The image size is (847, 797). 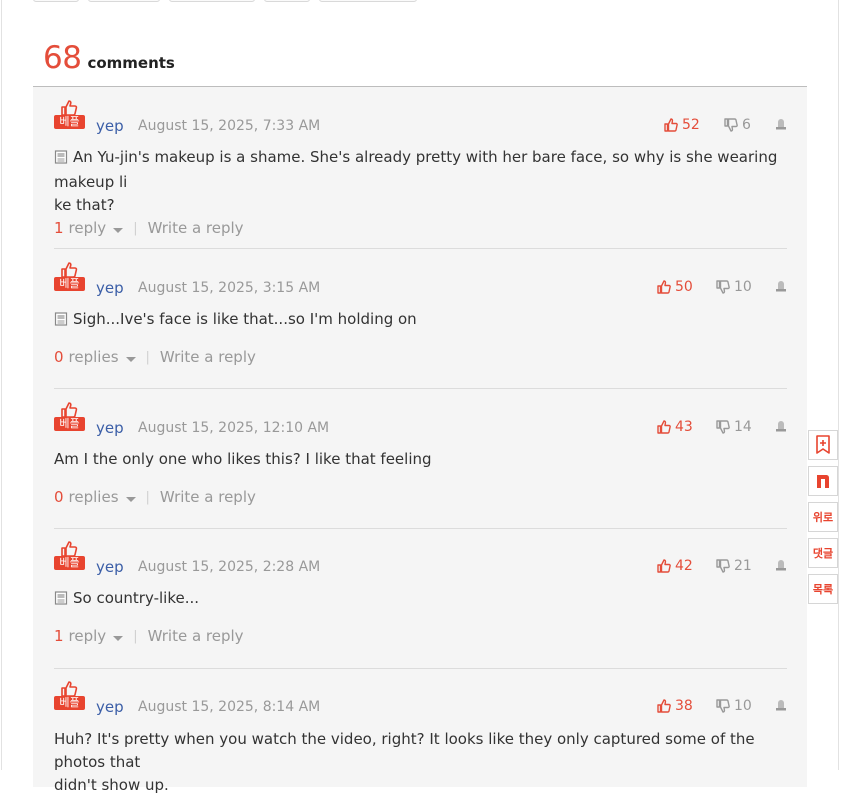 What do you see at coordinates (111, 785) in the screenshot?
I see `comment-text-continued: didn't show up.` at bounding box center [111, 785].